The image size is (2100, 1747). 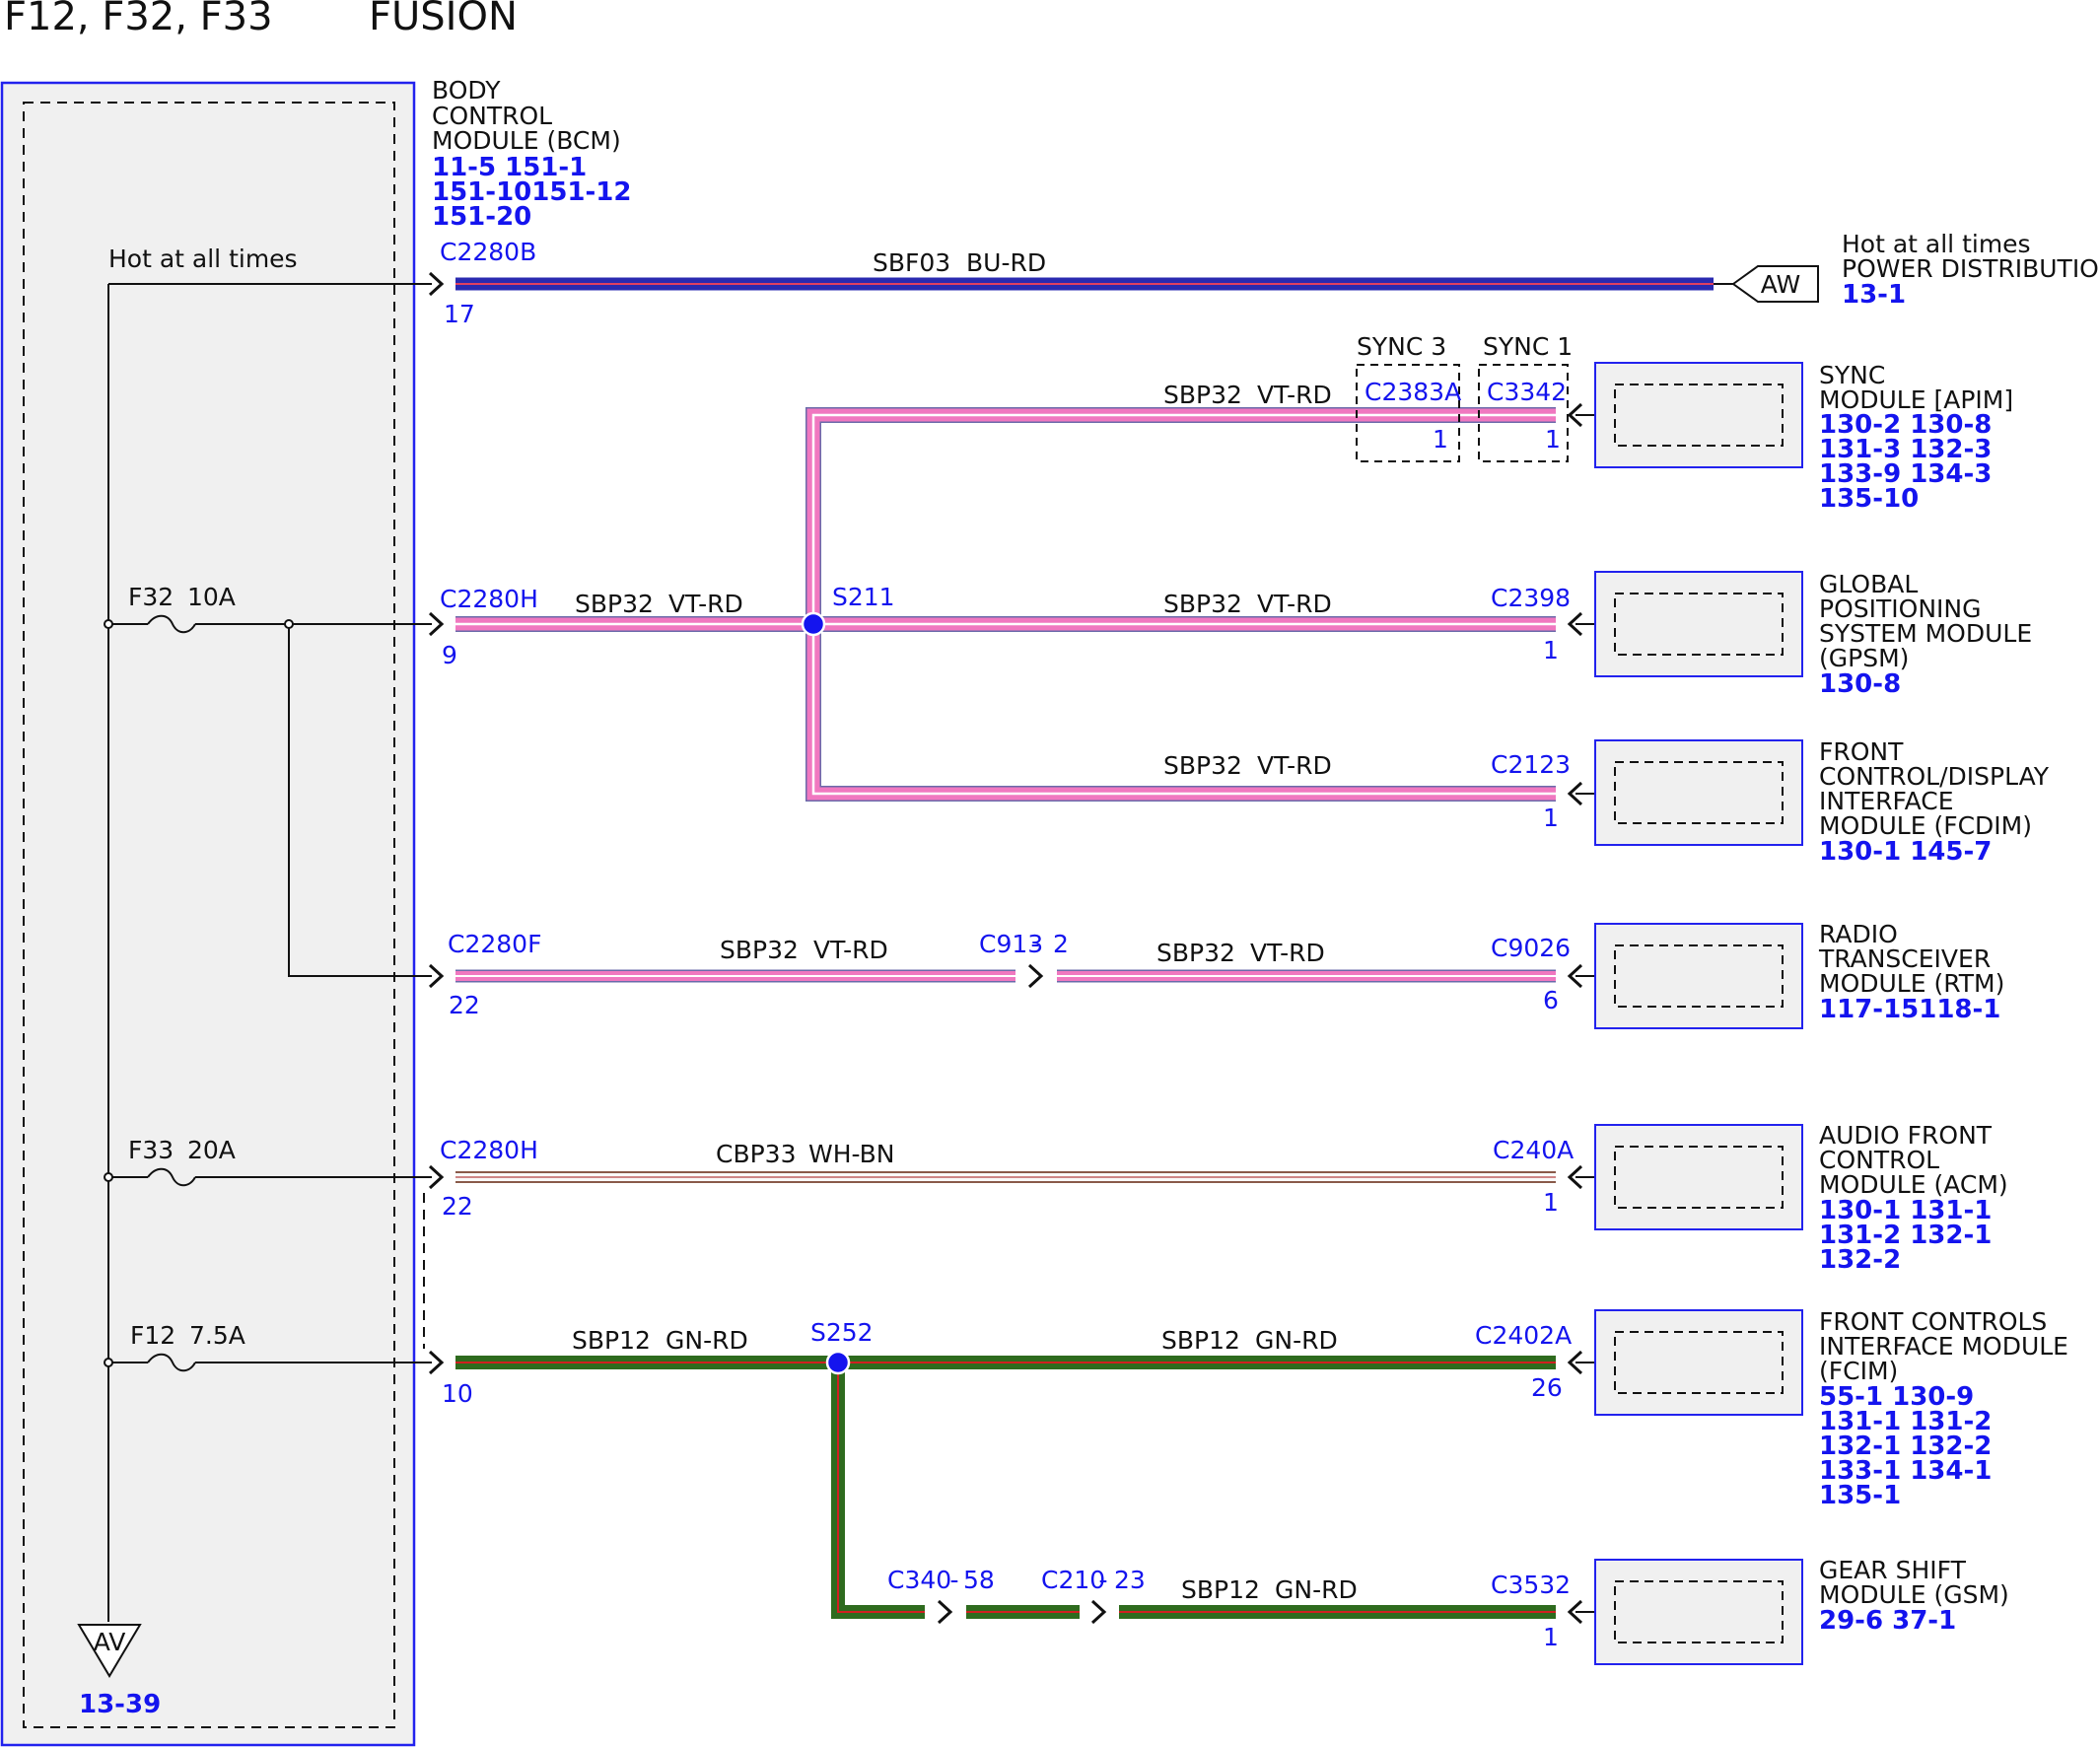 I want to click on power-distribution-connector: AW, so click(x=1766, y=284).